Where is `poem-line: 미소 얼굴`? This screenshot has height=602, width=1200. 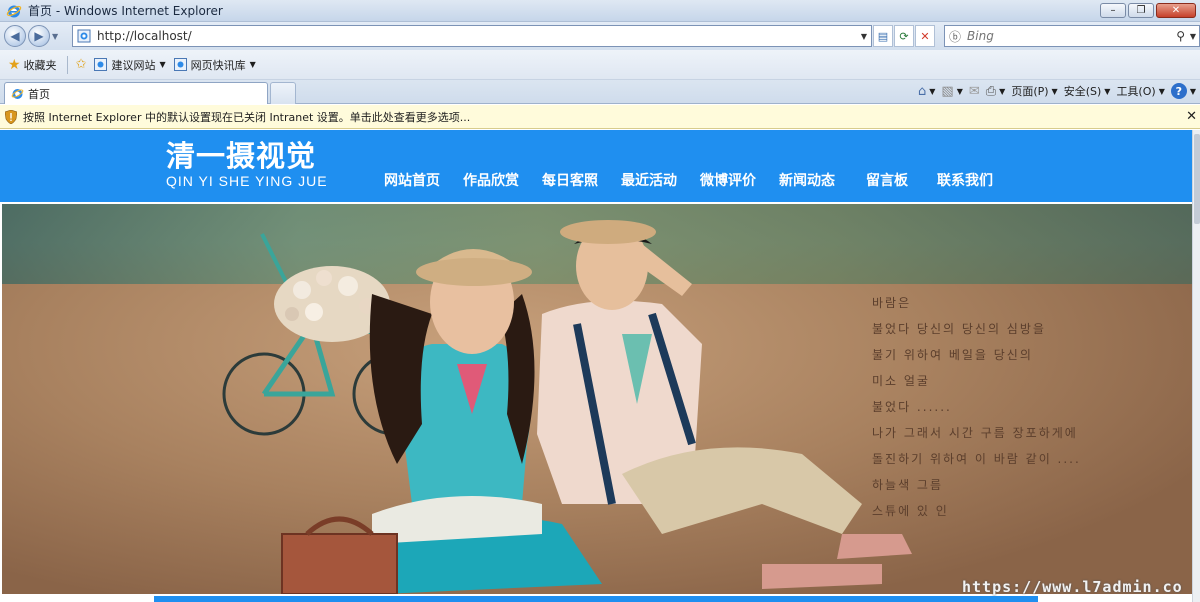
poem-line: 미소 얼굴 is located at coordinates (901, 381).